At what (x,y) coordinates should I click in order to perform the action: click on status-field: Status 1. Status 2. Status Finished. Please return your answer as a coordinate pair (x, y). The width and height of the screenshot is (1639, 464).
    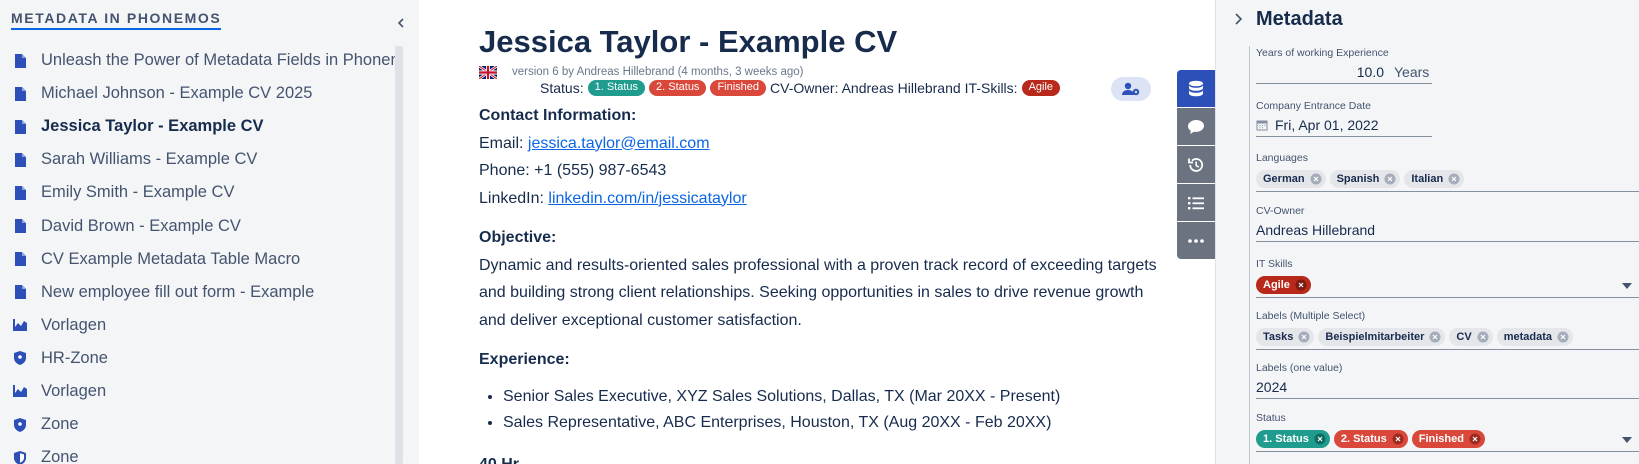
    Looking at the image, I should click on (1447, 432).